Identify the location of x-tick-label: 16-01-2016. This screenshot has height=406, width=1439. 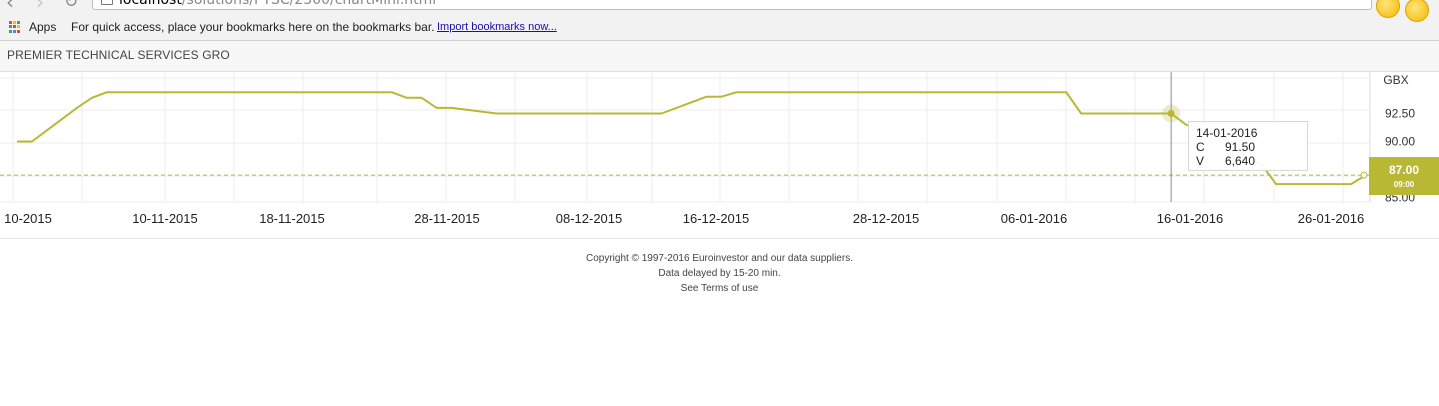
(1190, 218).